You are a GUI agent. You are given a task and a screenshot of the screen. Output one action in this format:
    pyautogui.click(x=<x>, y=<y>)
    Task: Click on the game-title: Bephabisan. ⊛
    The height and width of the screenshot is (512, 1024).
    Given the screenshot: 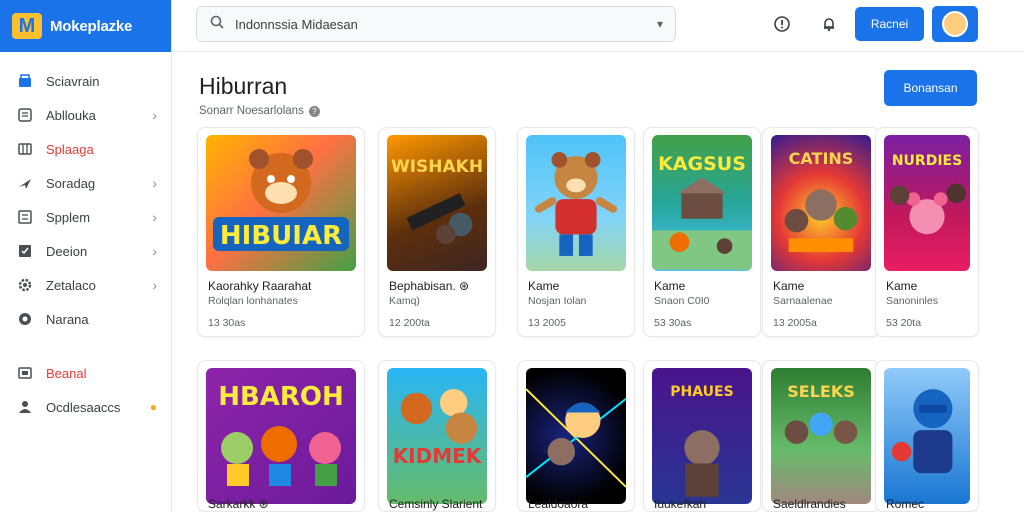 What is the action you would take?
    pyautogui.click(x=429, y=286)
    